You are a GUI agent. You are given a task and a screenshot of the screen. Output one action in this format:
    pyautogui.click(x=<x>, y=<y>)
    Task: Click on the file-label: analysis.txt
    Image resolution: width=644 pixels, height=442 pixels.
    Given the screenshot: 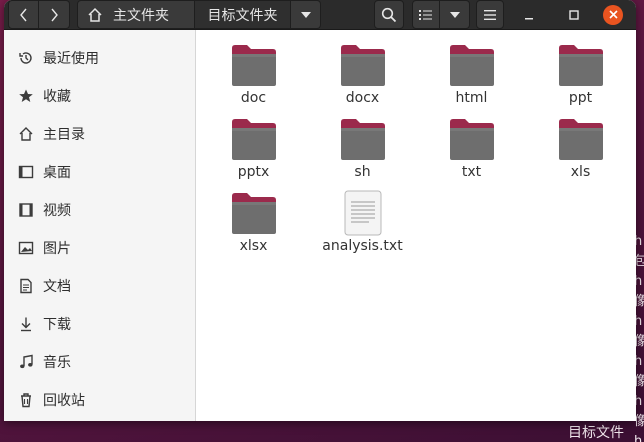 What is the action you would take?
    pyautogui.click(x=362, y=246)
    